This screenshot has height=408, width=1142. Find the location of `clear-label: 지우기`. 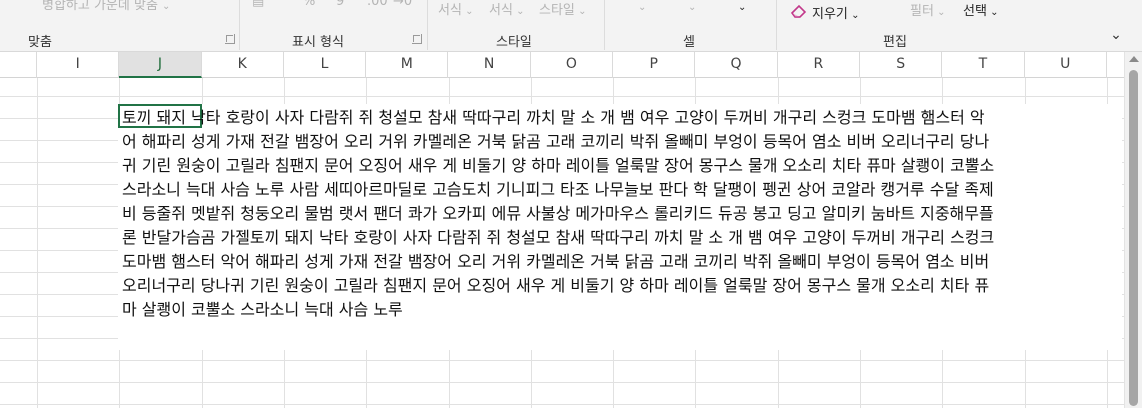

clear-label: 지우기 is located at coordinates (830, 14).